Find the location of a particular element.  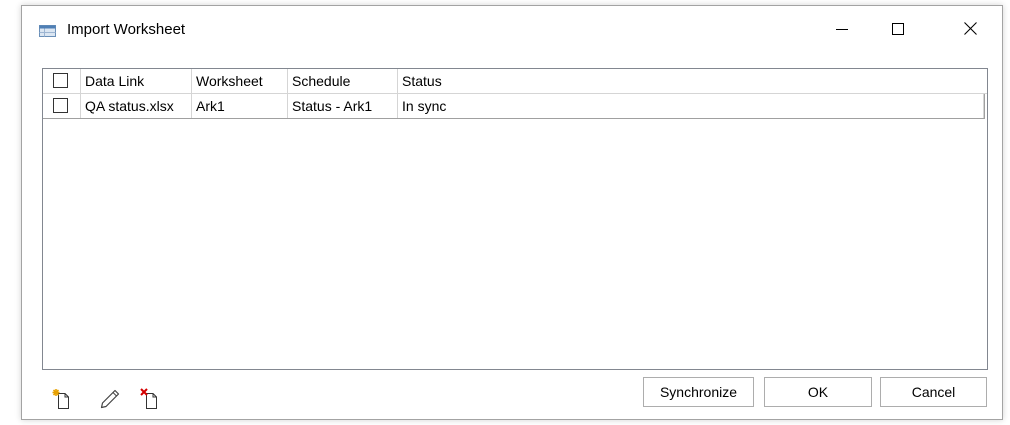

column-header-schedule: Schedule is located at coordinates (343, 81).